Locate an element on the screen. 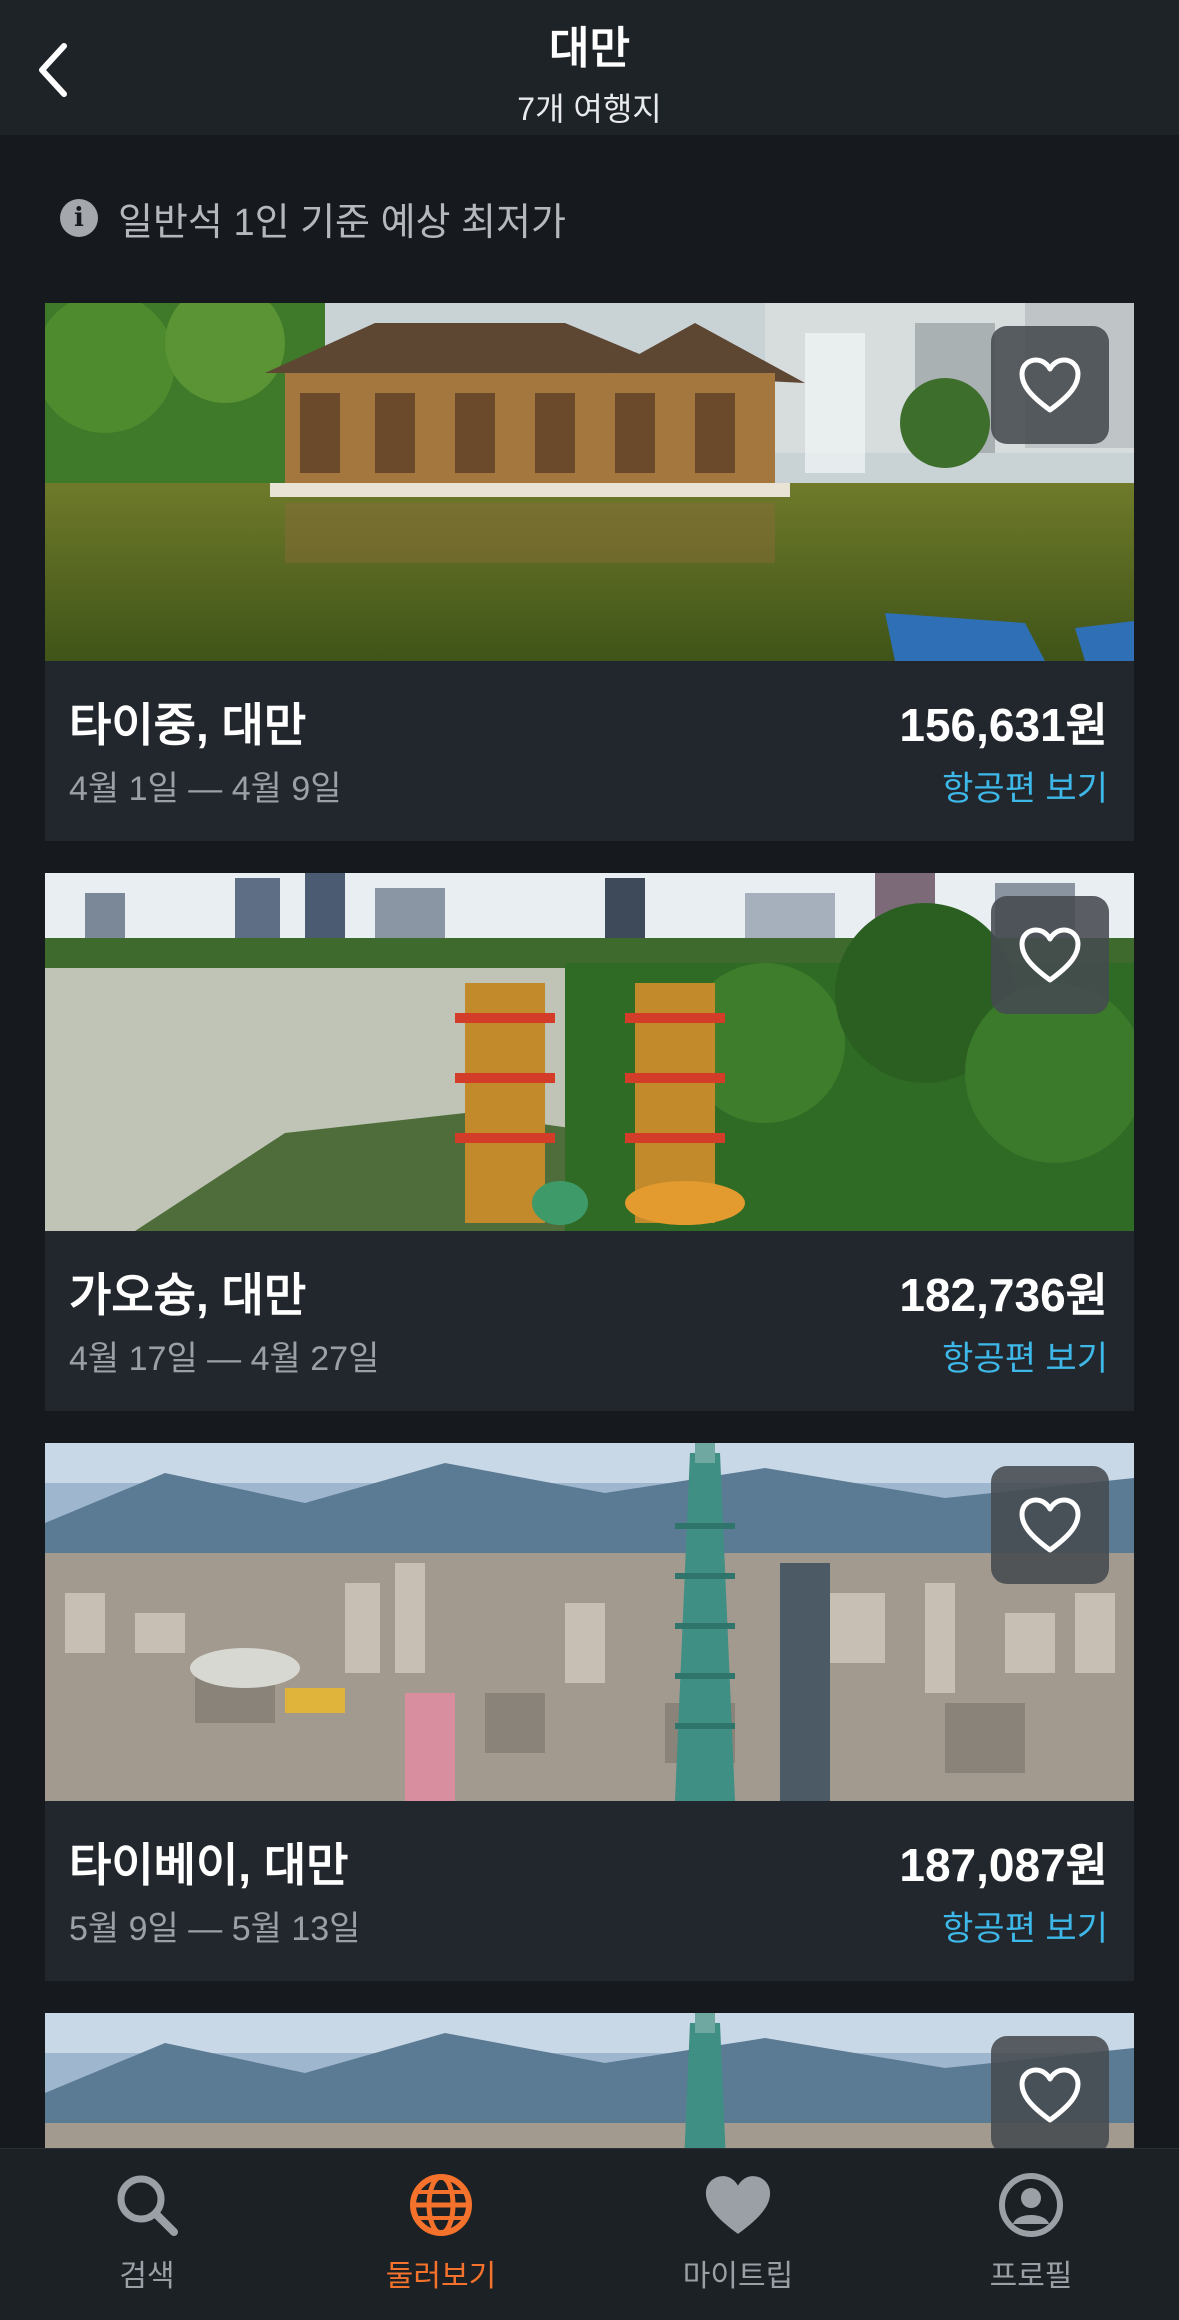 The height and width of the screenshot is (2320, 1179). price-info: i 일반석 1인 기준 예상 최저가 is located at coordinates (313, 218).